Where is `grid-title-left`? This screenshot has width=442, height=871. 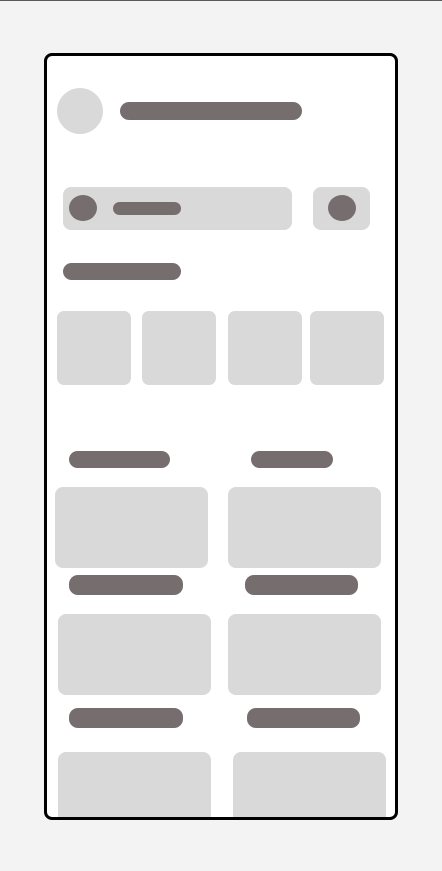
grid-title-left is located at coordinates (119, 459).